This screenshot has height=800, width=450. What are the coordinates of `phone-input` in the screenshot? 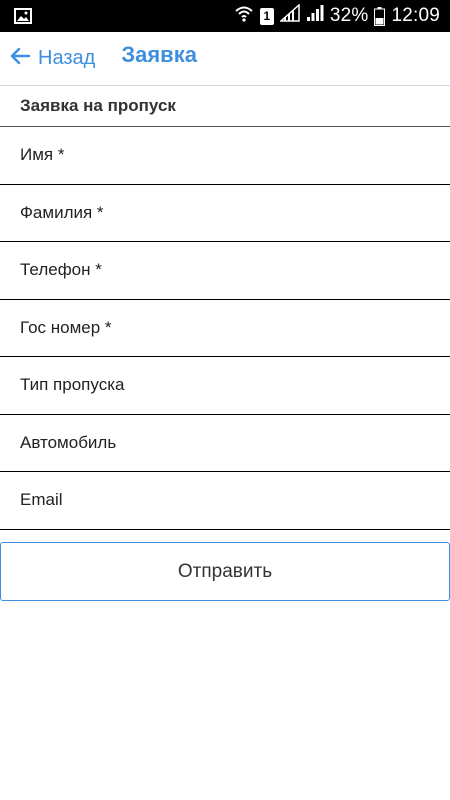 It's located at (230, 270).